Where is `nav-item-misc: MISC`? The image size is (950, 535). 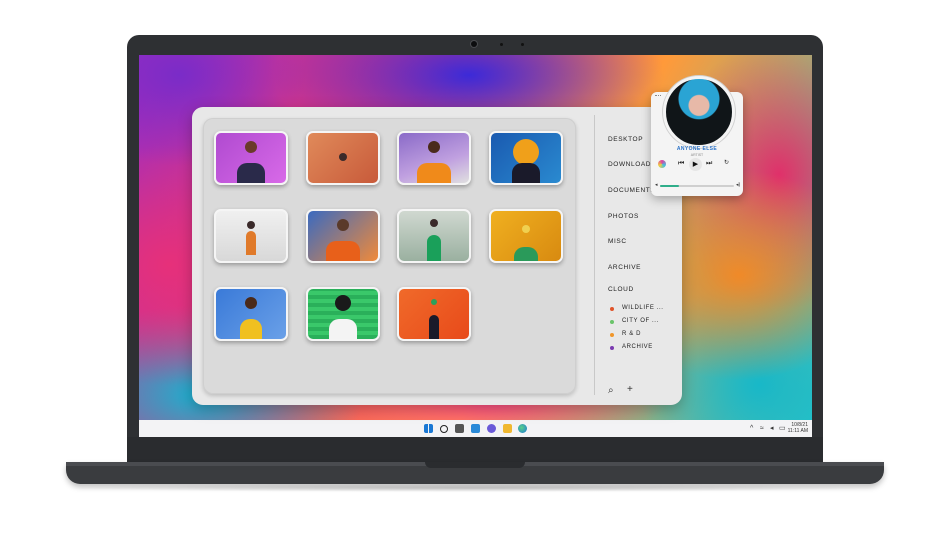
nav-item-misc: MISC is located at coordinates (617, 241).